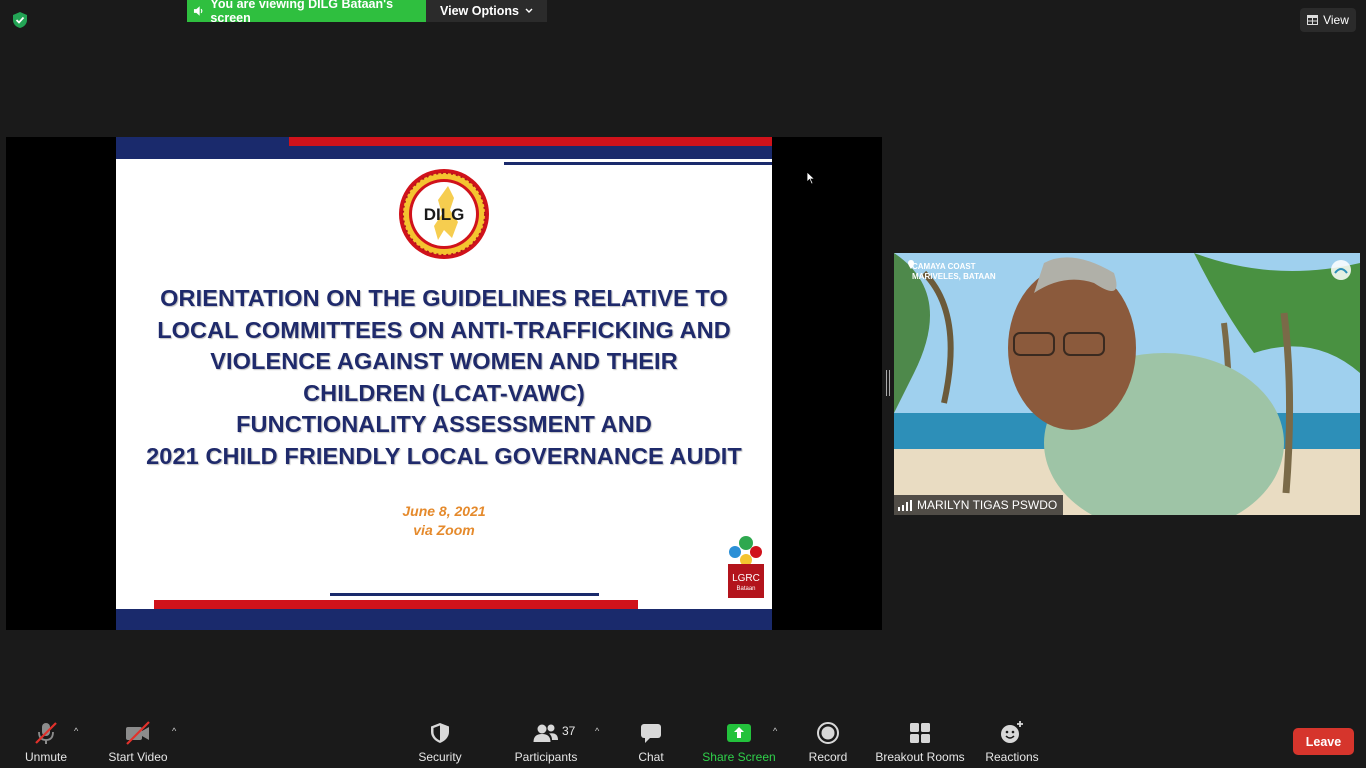  I want to click on beach-virtual-background, so click(1127, 384).